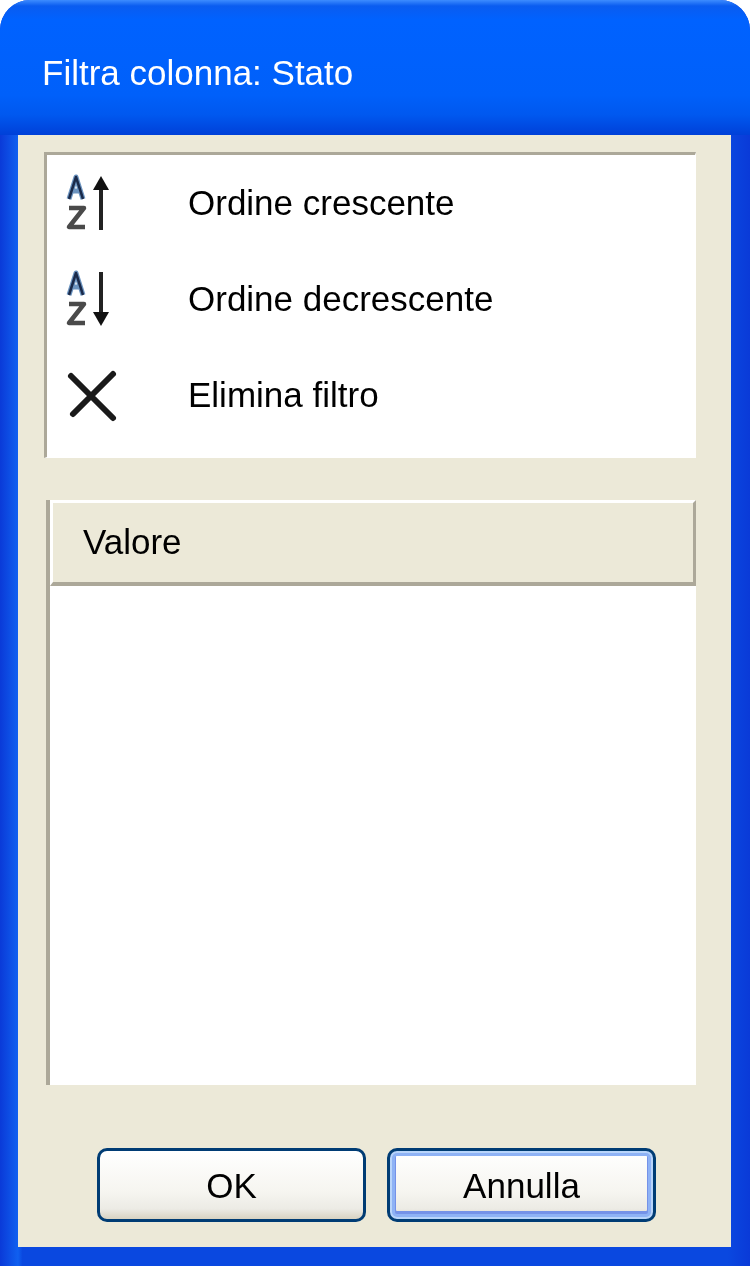 The height and width of the screenshot is (1266, 750). Describe the element at coordinates (371, 299) in the screenshot. I see `menu-item: Ordine decrescente` at that location.